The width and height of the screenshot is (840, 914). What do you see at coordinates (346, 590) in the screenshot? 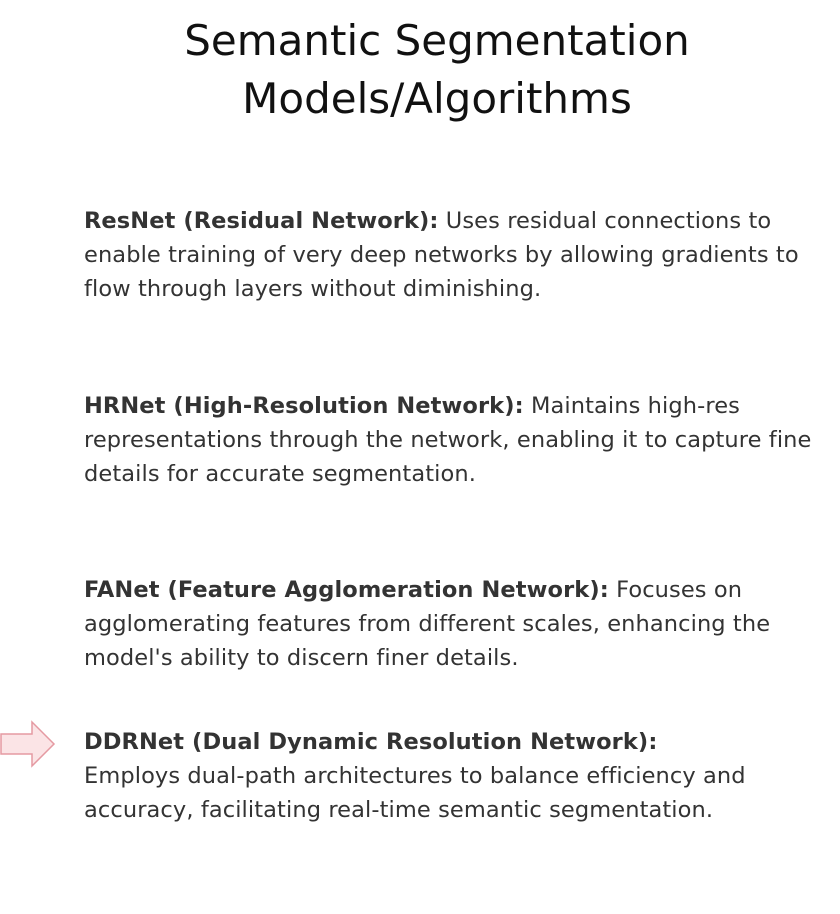
I see `model-term: FANet (Feature Agglomeration Network):` at bounding box center [346, 590].